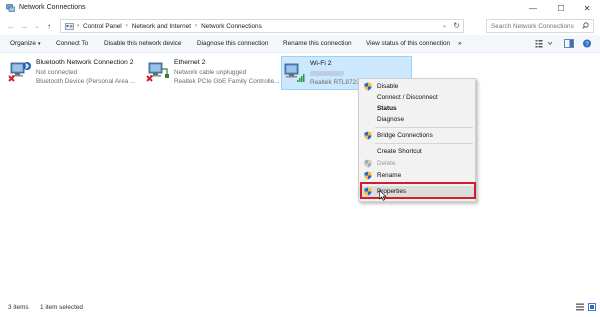  Describe the element at coordinates (317, 43) in the screenshot. I see `rename-connection-button: Rename this connection` at that location.